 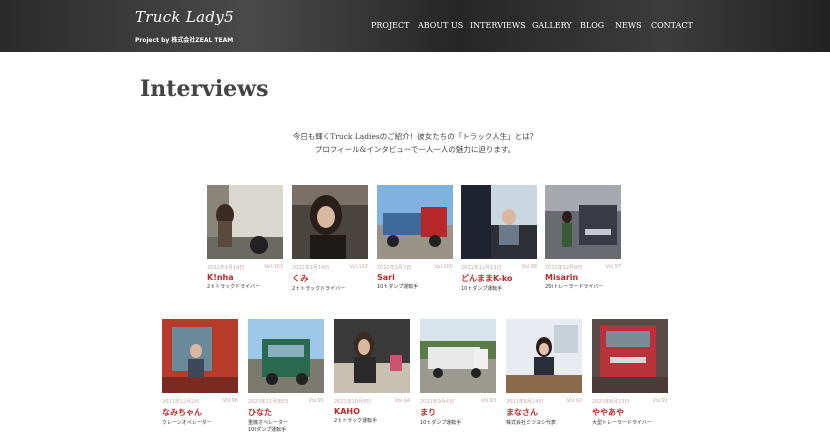 What do you see at coordinates (356, 421) in the screenshot?
I see `interview-job: 2ｔトラック運転手` at bounding box center [356, 421].